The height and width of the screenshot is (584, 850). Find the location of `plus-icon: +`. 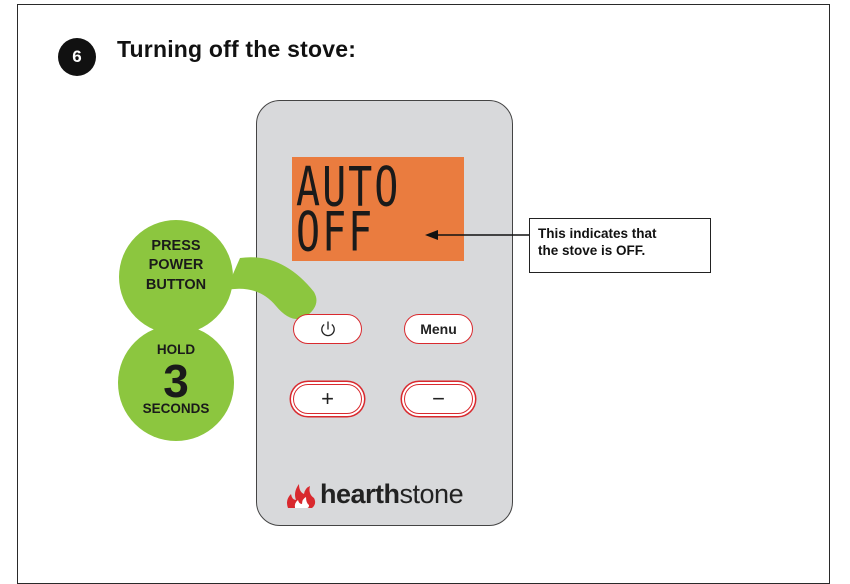

plus-icon: + is located at coordinates (327, 398).